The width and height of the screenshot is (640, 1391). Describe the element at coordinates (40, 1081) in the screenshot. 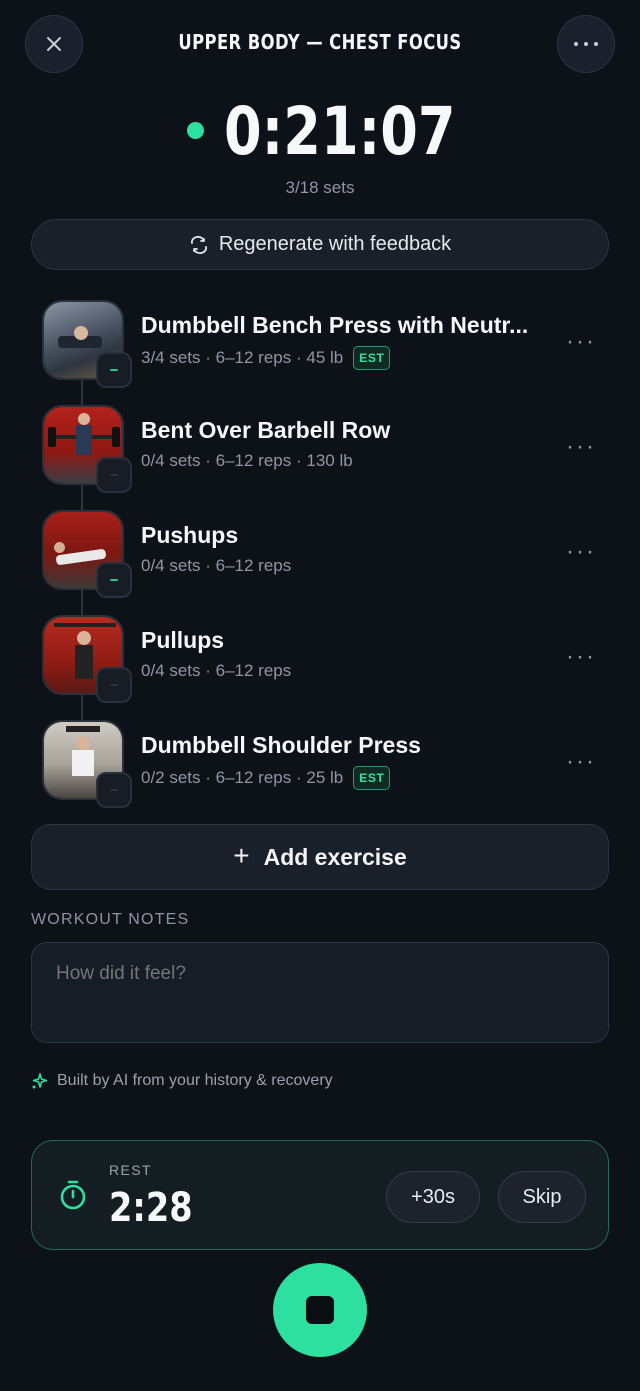

I see `sparkle-icon` at that location.